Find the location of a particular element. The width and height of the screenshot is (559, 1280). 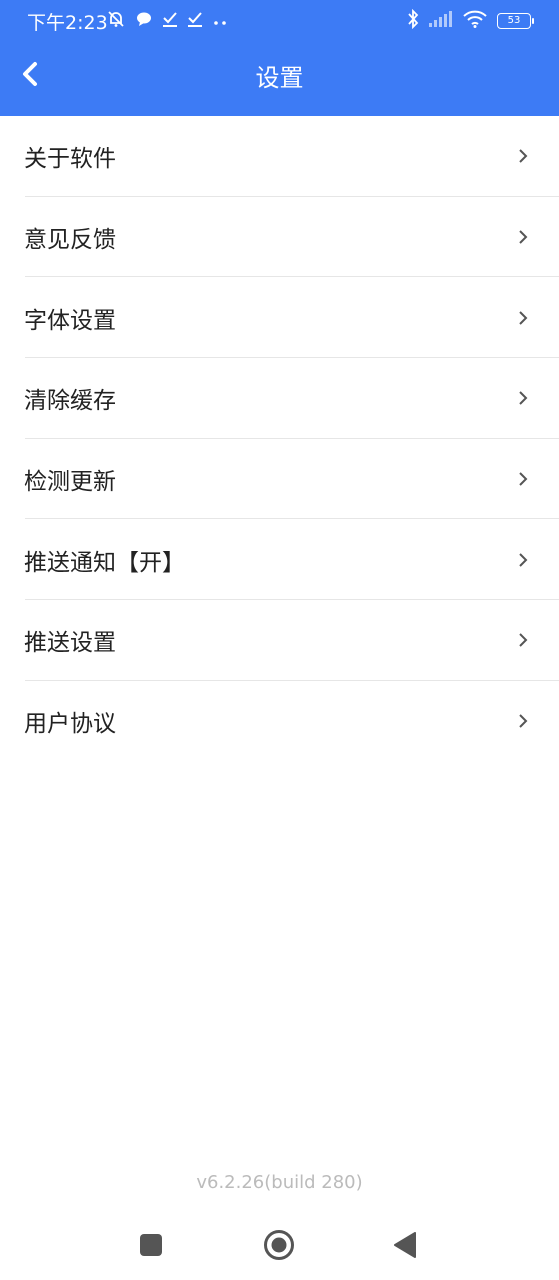

menu-item-check-update: 检测更新 is located at coordinates (279, 479).